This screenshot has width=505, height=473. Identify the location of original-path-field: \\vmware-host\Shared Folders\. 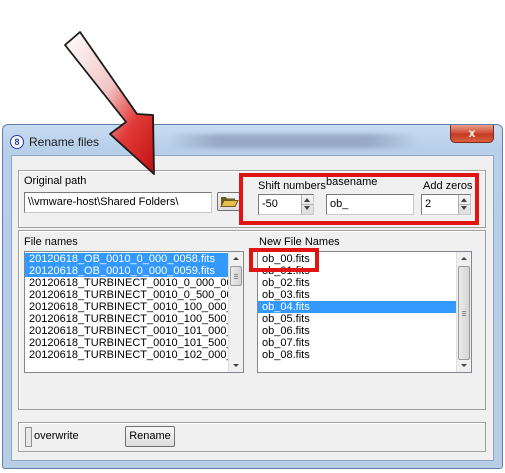
(118, 202).